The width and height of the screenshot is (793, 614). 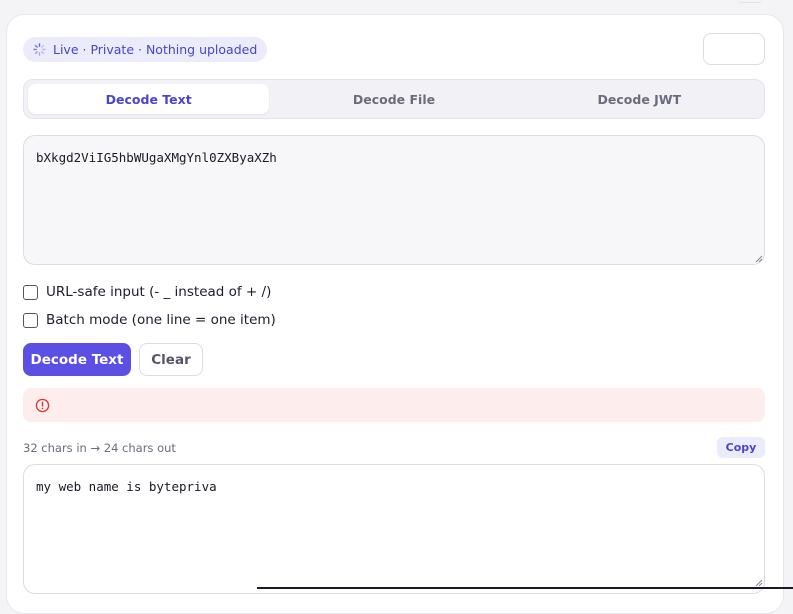 I want to click on top-edge-decoration, so click(x=750, y=1).